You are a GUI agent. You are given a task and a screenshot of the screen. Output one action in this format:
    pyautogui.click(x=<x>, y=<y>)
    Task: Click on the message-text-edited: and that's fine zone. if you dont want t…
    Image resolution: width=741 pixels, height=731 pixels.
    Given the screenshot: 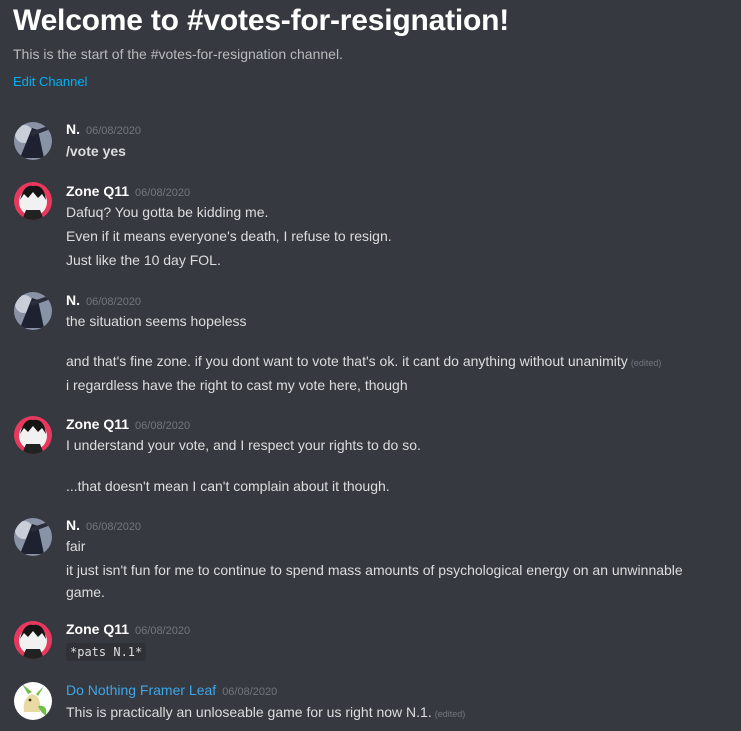 What is the action you would take?
    pyautogui.click(x=363, y=362)
    